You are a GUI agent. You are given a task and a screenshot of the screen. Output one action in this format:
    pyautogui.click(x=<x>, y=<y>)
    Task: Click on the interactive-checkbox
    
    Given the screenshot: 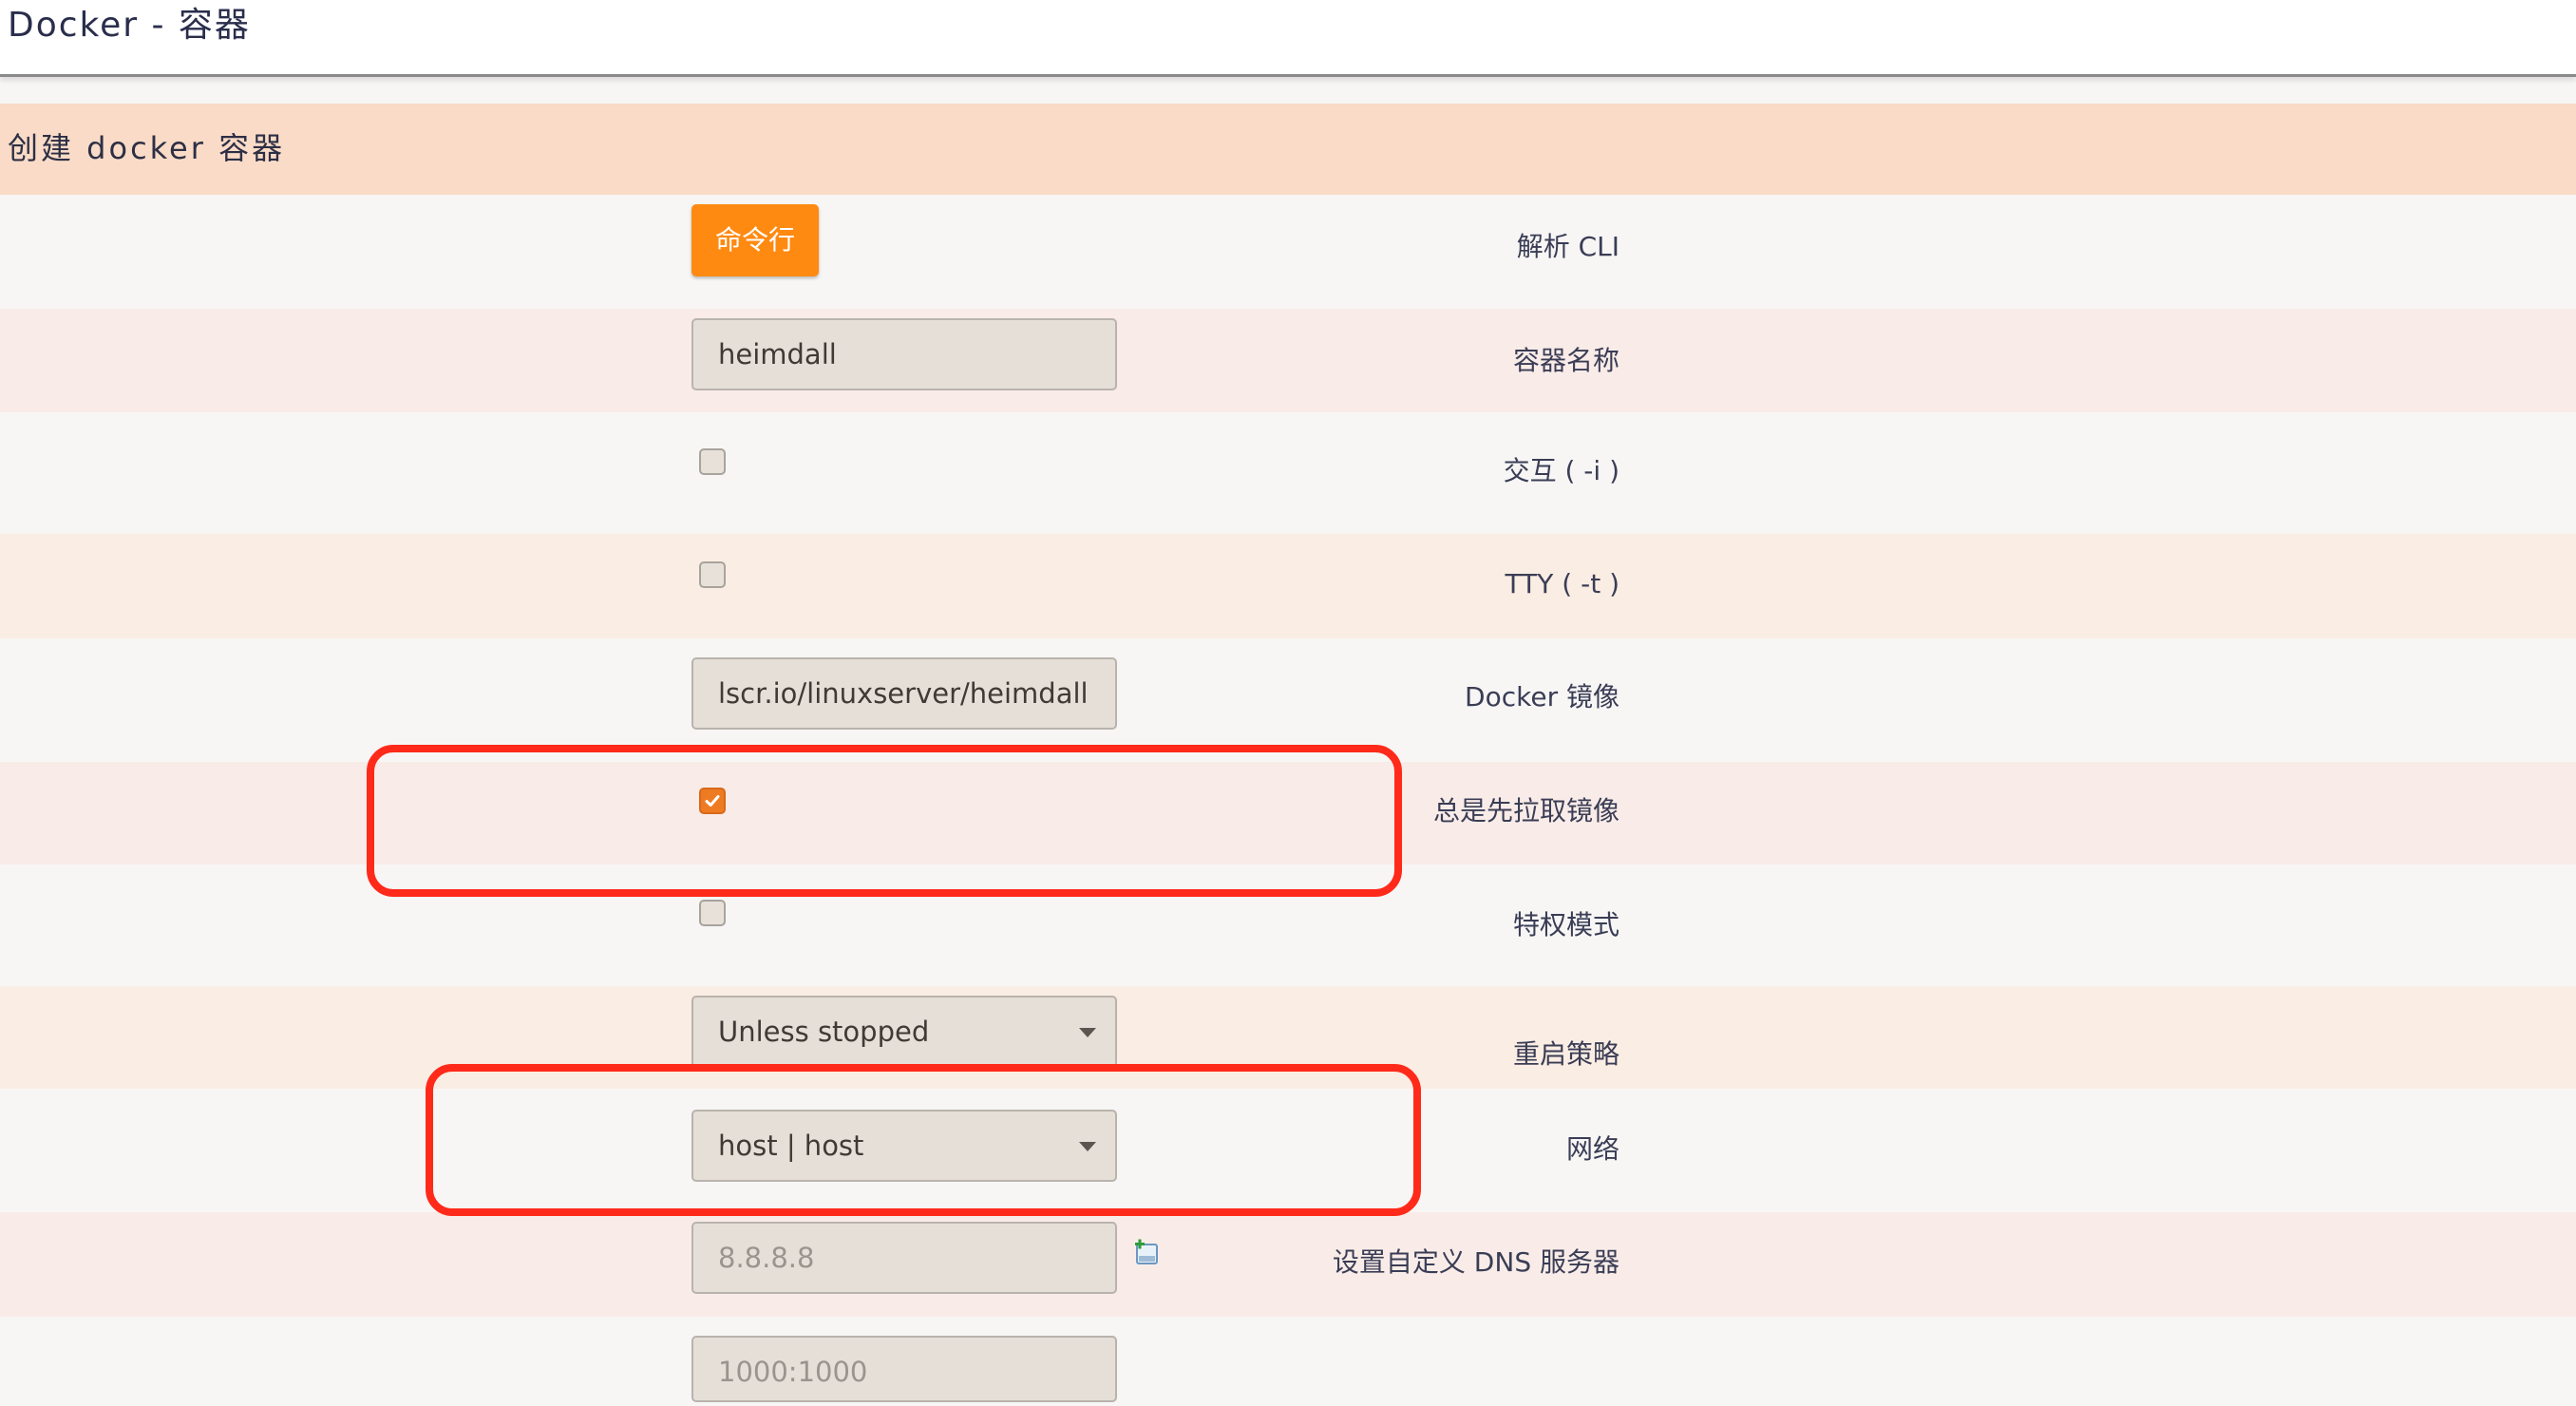 What is the action you would take?
    pyautogui.click(x=712, y=461)
    